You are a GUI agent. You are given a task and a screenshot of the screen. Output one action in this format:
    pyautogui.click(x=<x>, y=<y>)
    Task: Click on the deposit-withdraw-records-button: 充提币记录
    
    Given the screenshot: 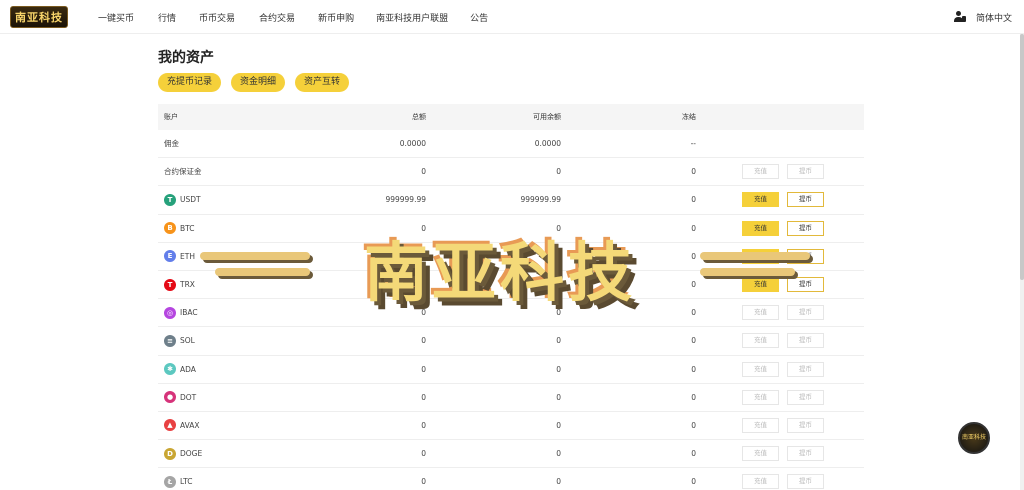 What is the action you would take?
    pyautogui.click(x=190, y=82)
    